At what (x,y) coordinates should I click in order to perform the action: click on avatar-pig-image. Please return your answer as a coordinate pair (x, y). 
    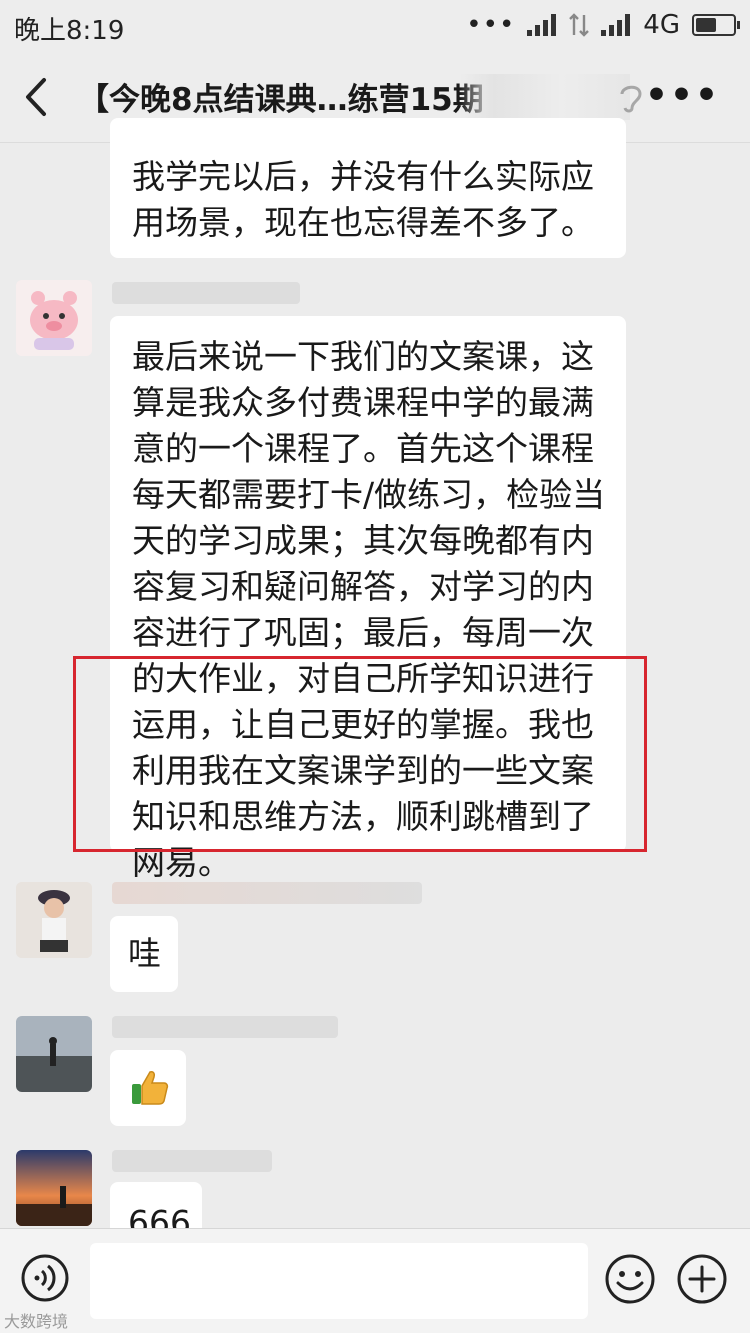
    Looking at the image, I should click on (54, 318).